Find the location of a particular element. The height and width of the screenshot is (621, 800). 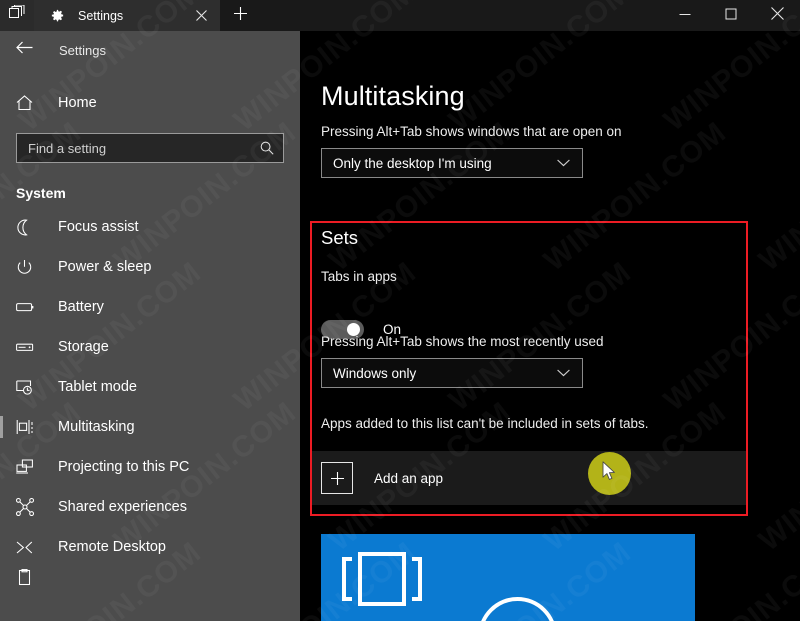

stacked-windows-icon is located at coordinates (17, 15).